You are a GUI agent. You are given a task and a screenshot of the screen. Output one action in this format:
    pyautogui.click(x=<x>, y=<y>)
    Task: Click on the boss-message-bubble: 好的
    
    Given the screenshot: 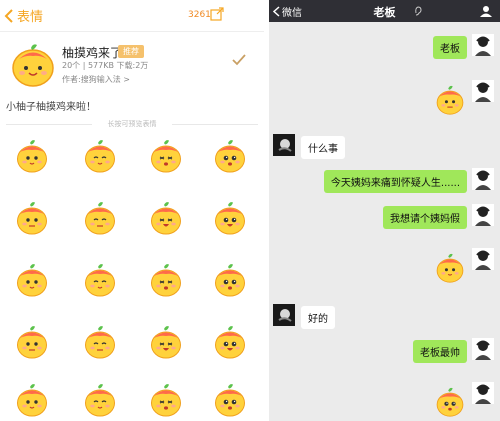 What is the action you would take?
    pyautogui.click(x=318, y=317)
    